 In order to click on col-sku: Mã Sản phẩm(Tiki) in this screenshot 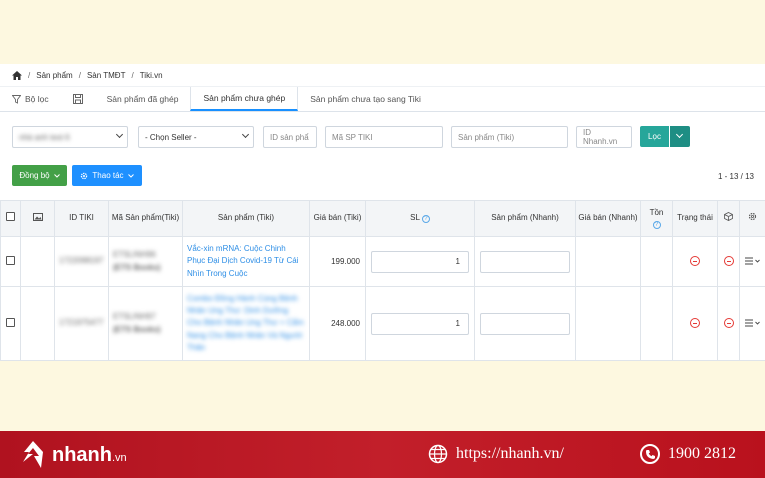, I will do `click(145, 218)`.